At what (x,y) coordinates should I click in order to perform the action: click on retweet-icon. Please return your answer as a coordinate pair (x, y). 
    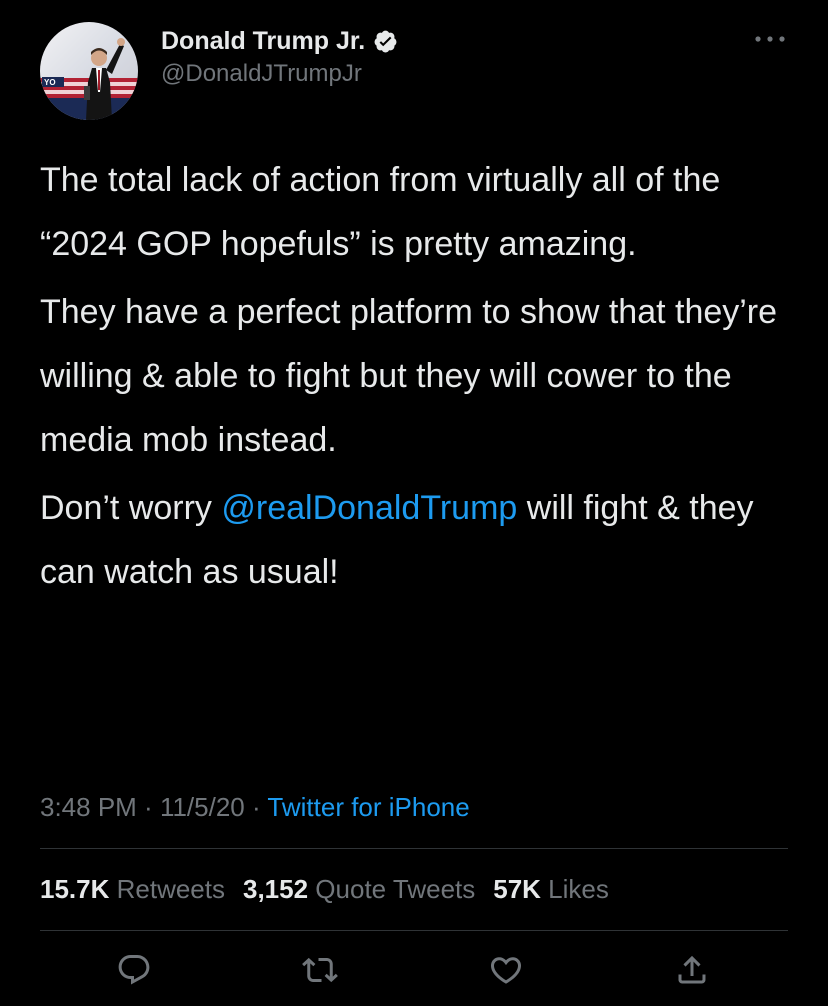
    Looking at the image, I should click on (320, 972).